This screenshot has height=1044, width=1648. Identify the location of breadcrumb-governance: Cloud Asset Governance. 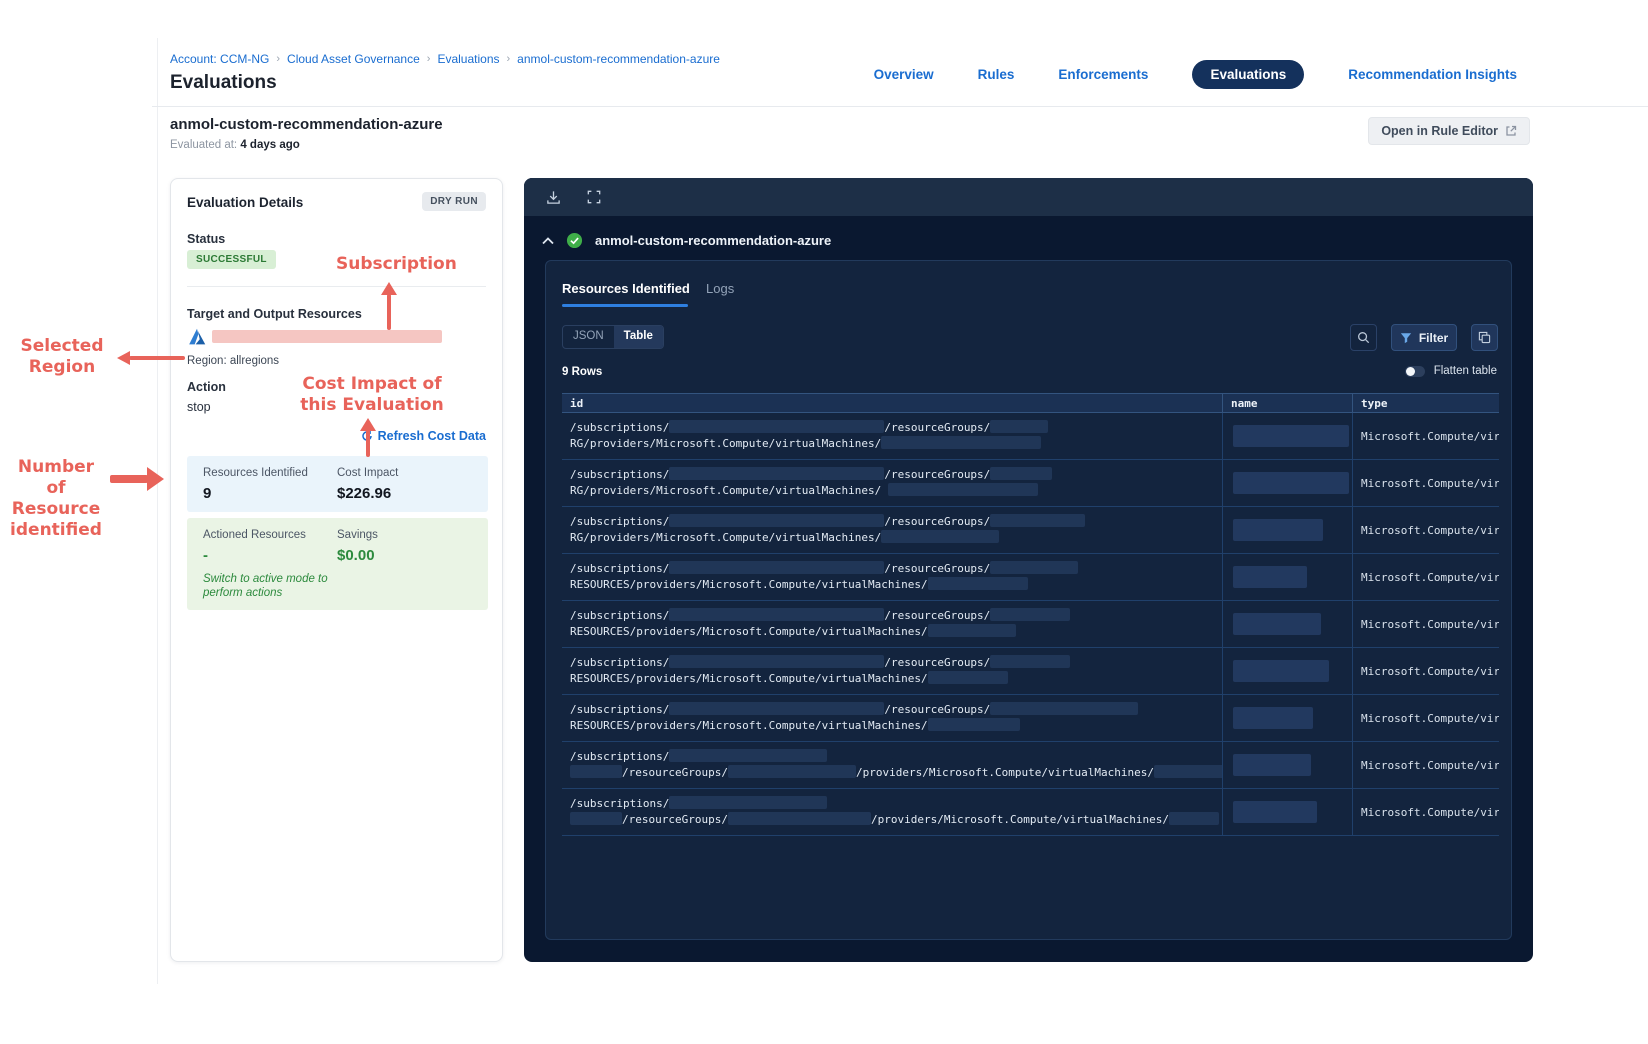
(353, 59).